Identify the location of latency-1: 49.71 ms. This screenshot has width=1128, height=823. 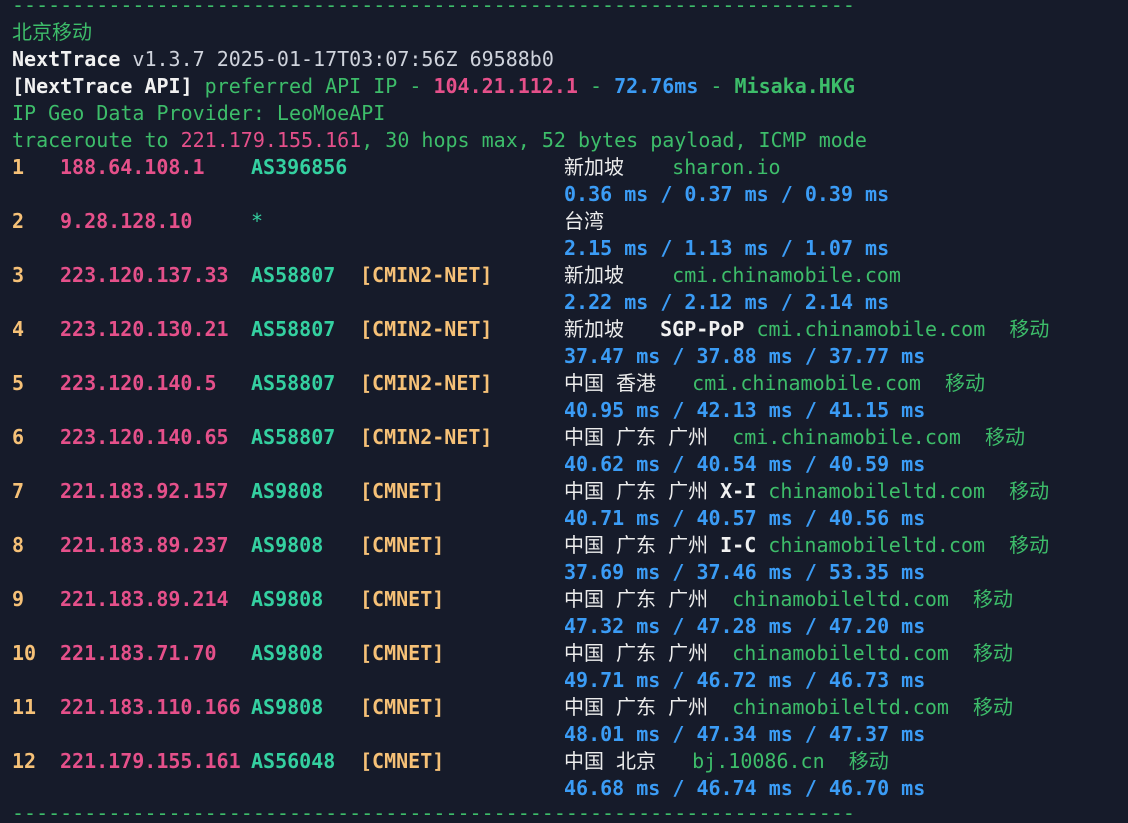
(612, 680).